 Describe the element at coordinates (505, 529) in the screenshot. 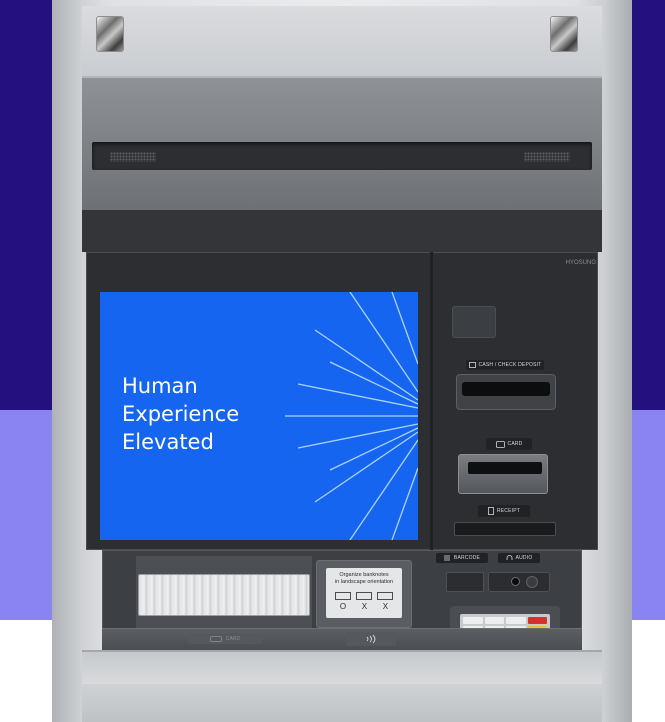

I see `receipt-slot` at that location.